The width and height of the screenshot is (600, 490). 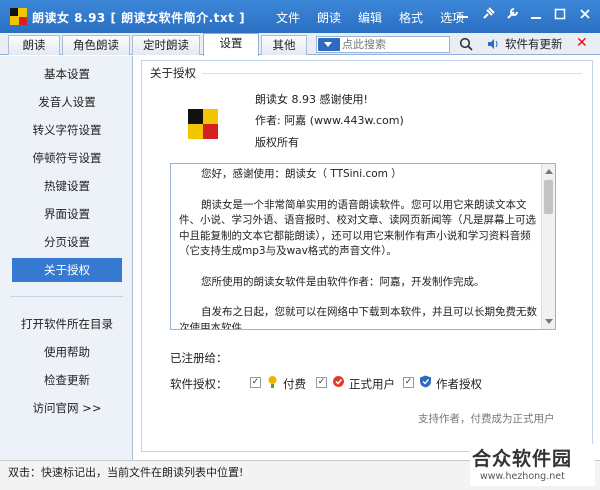 What do you see at coordinates (488, 16) in the screenshot?
I see `pin-icon` at bounding box center [488, 16].